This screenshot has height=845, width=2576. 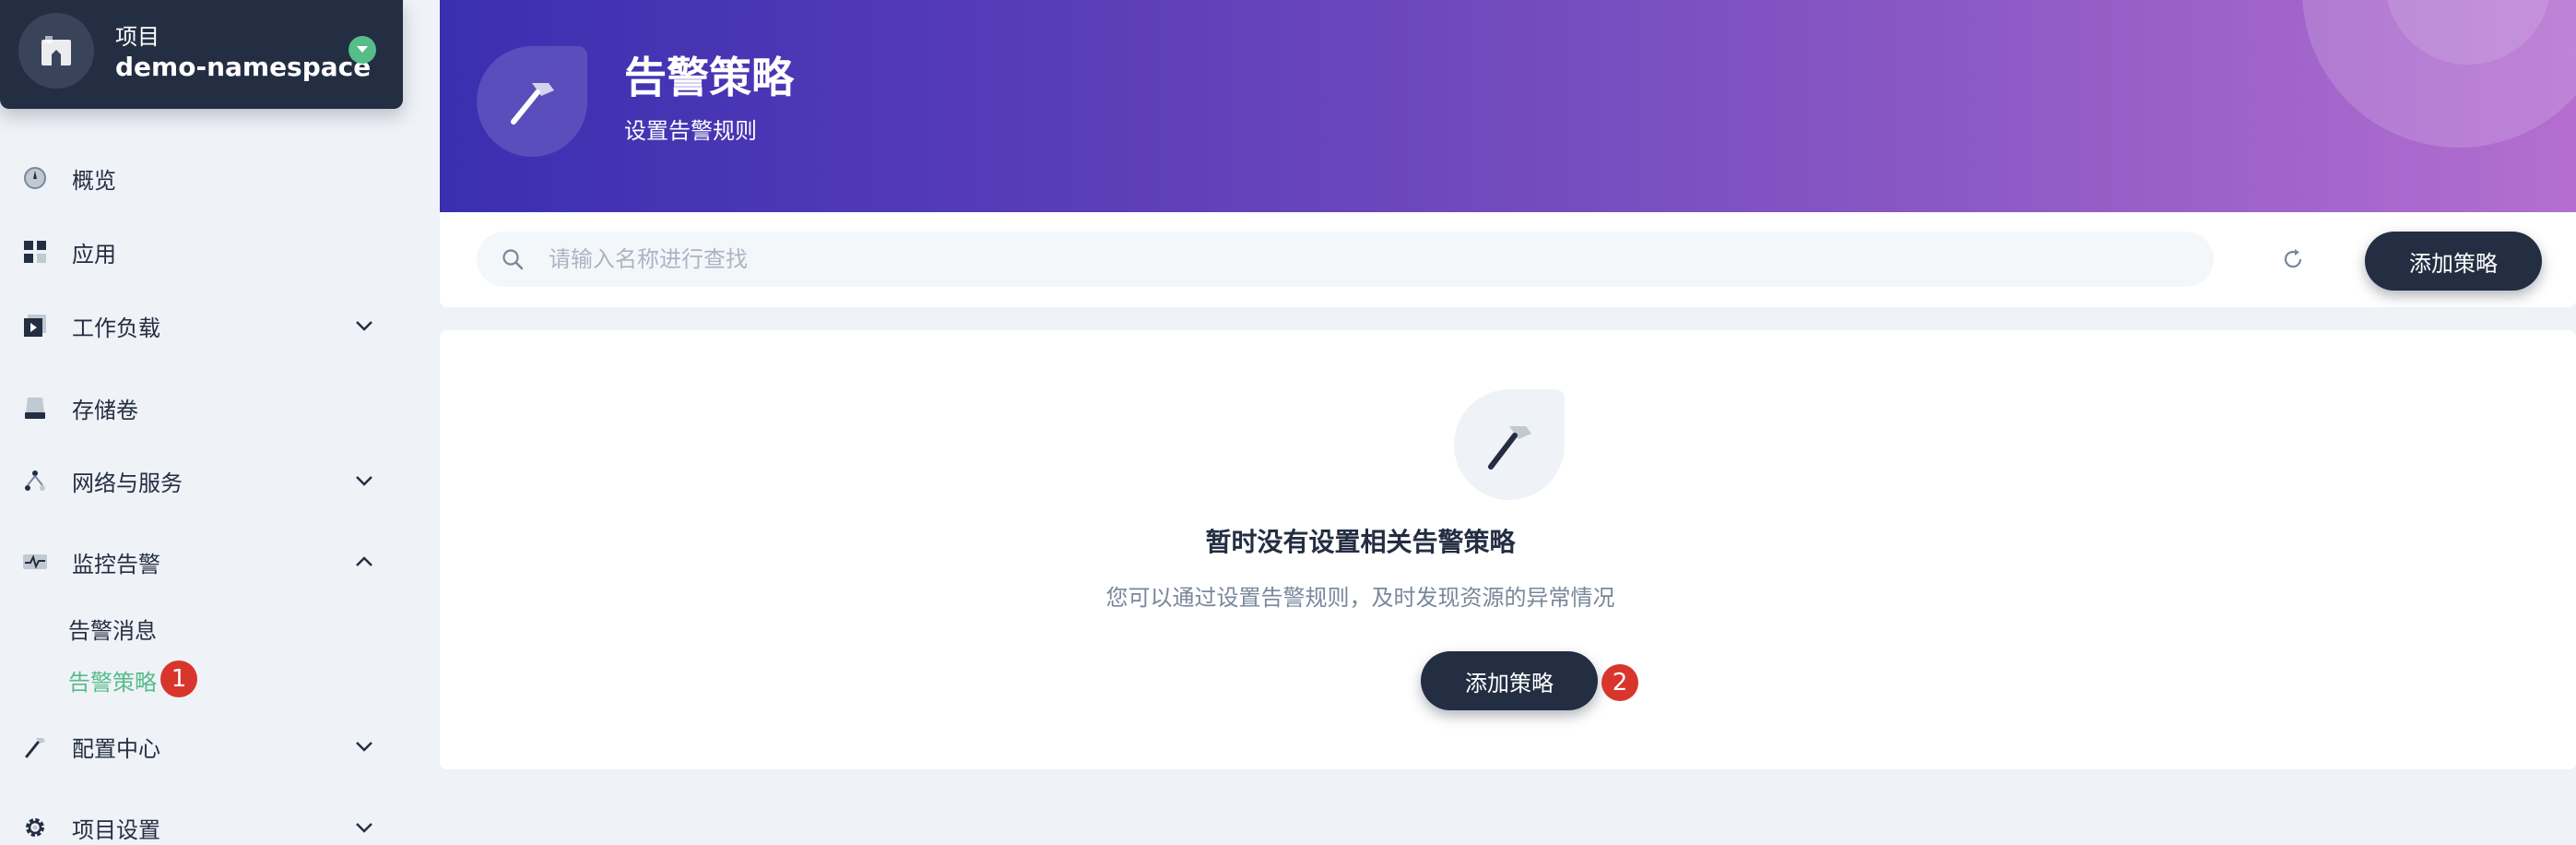 I want to click on search-icon, so click(x=513, y=259).